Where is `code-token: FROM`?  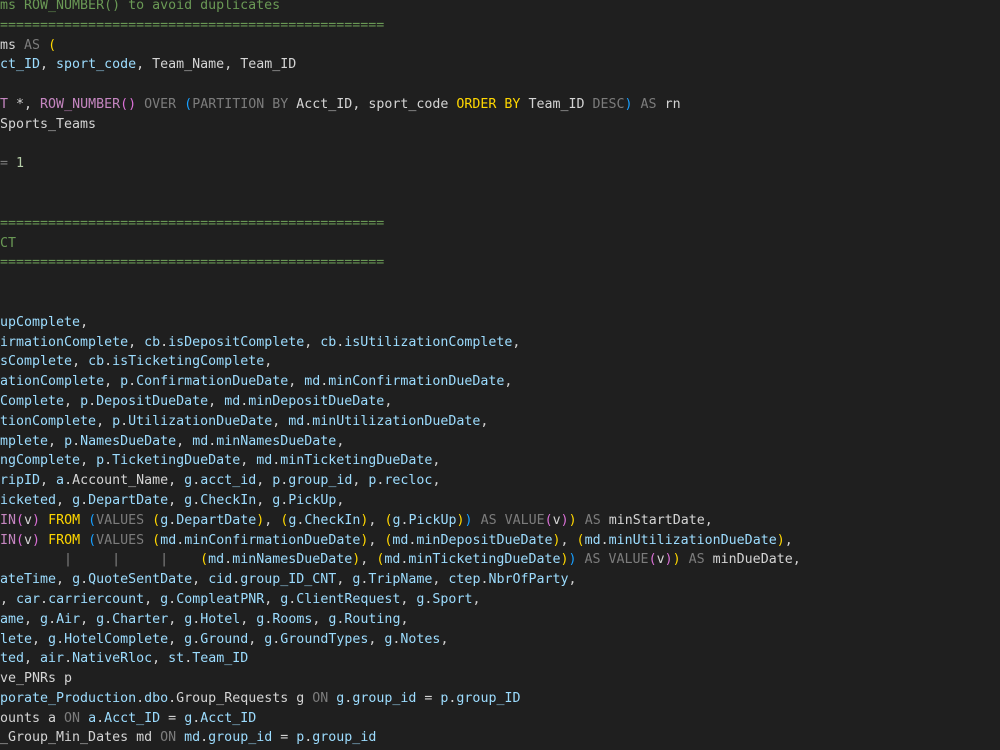 code-token: FROM is located at coordinates (64, 520).